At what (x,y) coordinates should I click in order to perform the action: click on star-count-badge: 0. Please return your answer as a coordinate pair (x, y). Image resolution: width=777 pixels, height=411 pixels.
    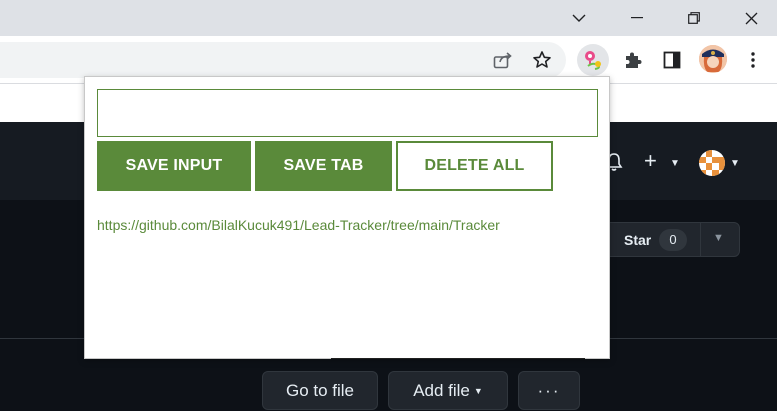
    Looking at the image, I should click on (673, 240).